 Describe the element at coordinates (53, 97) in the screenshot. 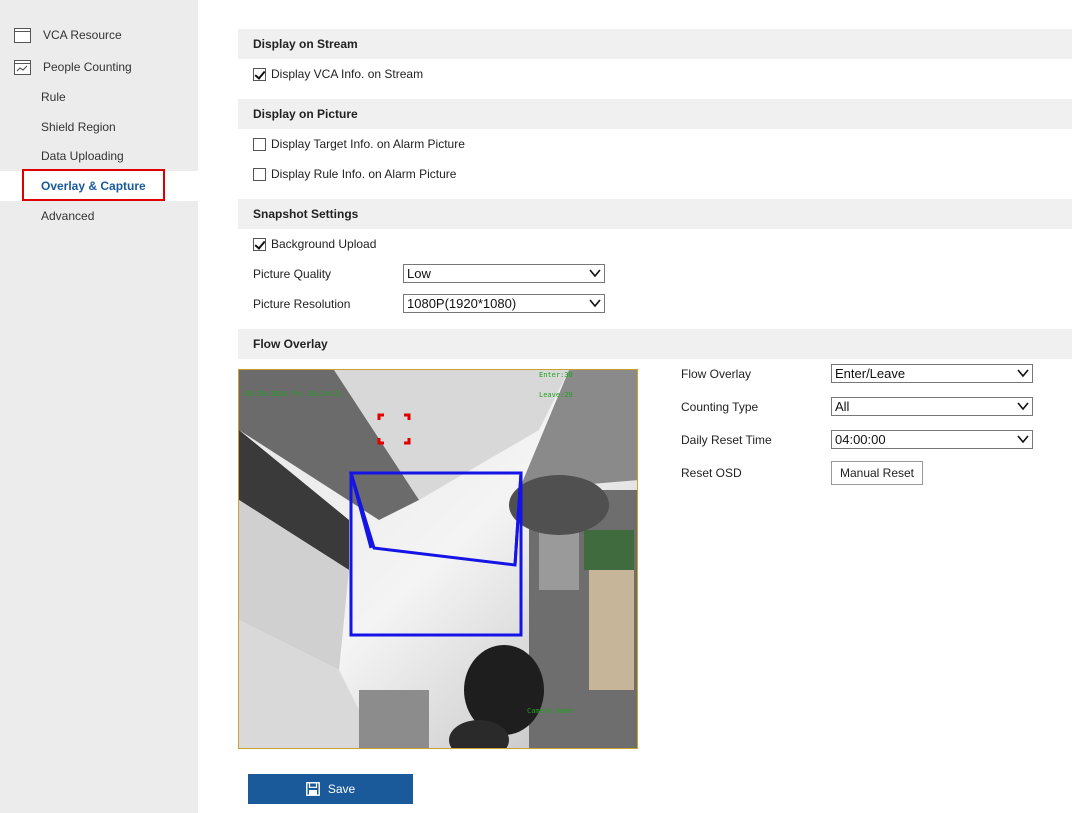

I see `sidebar-item-label: Rule` at that location.